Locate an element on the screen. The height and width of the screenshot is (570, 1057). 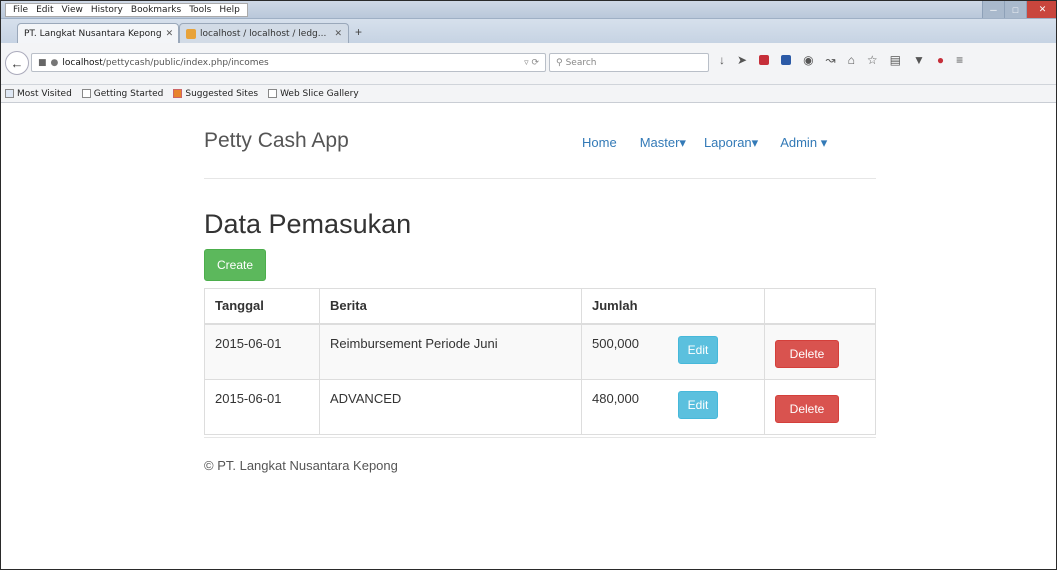
toolbar-icons: ↓ ➤ ◉ ↝ ⌂ ☆ ▤ ▼ ● ≡ is located at coordinates (841, 60).